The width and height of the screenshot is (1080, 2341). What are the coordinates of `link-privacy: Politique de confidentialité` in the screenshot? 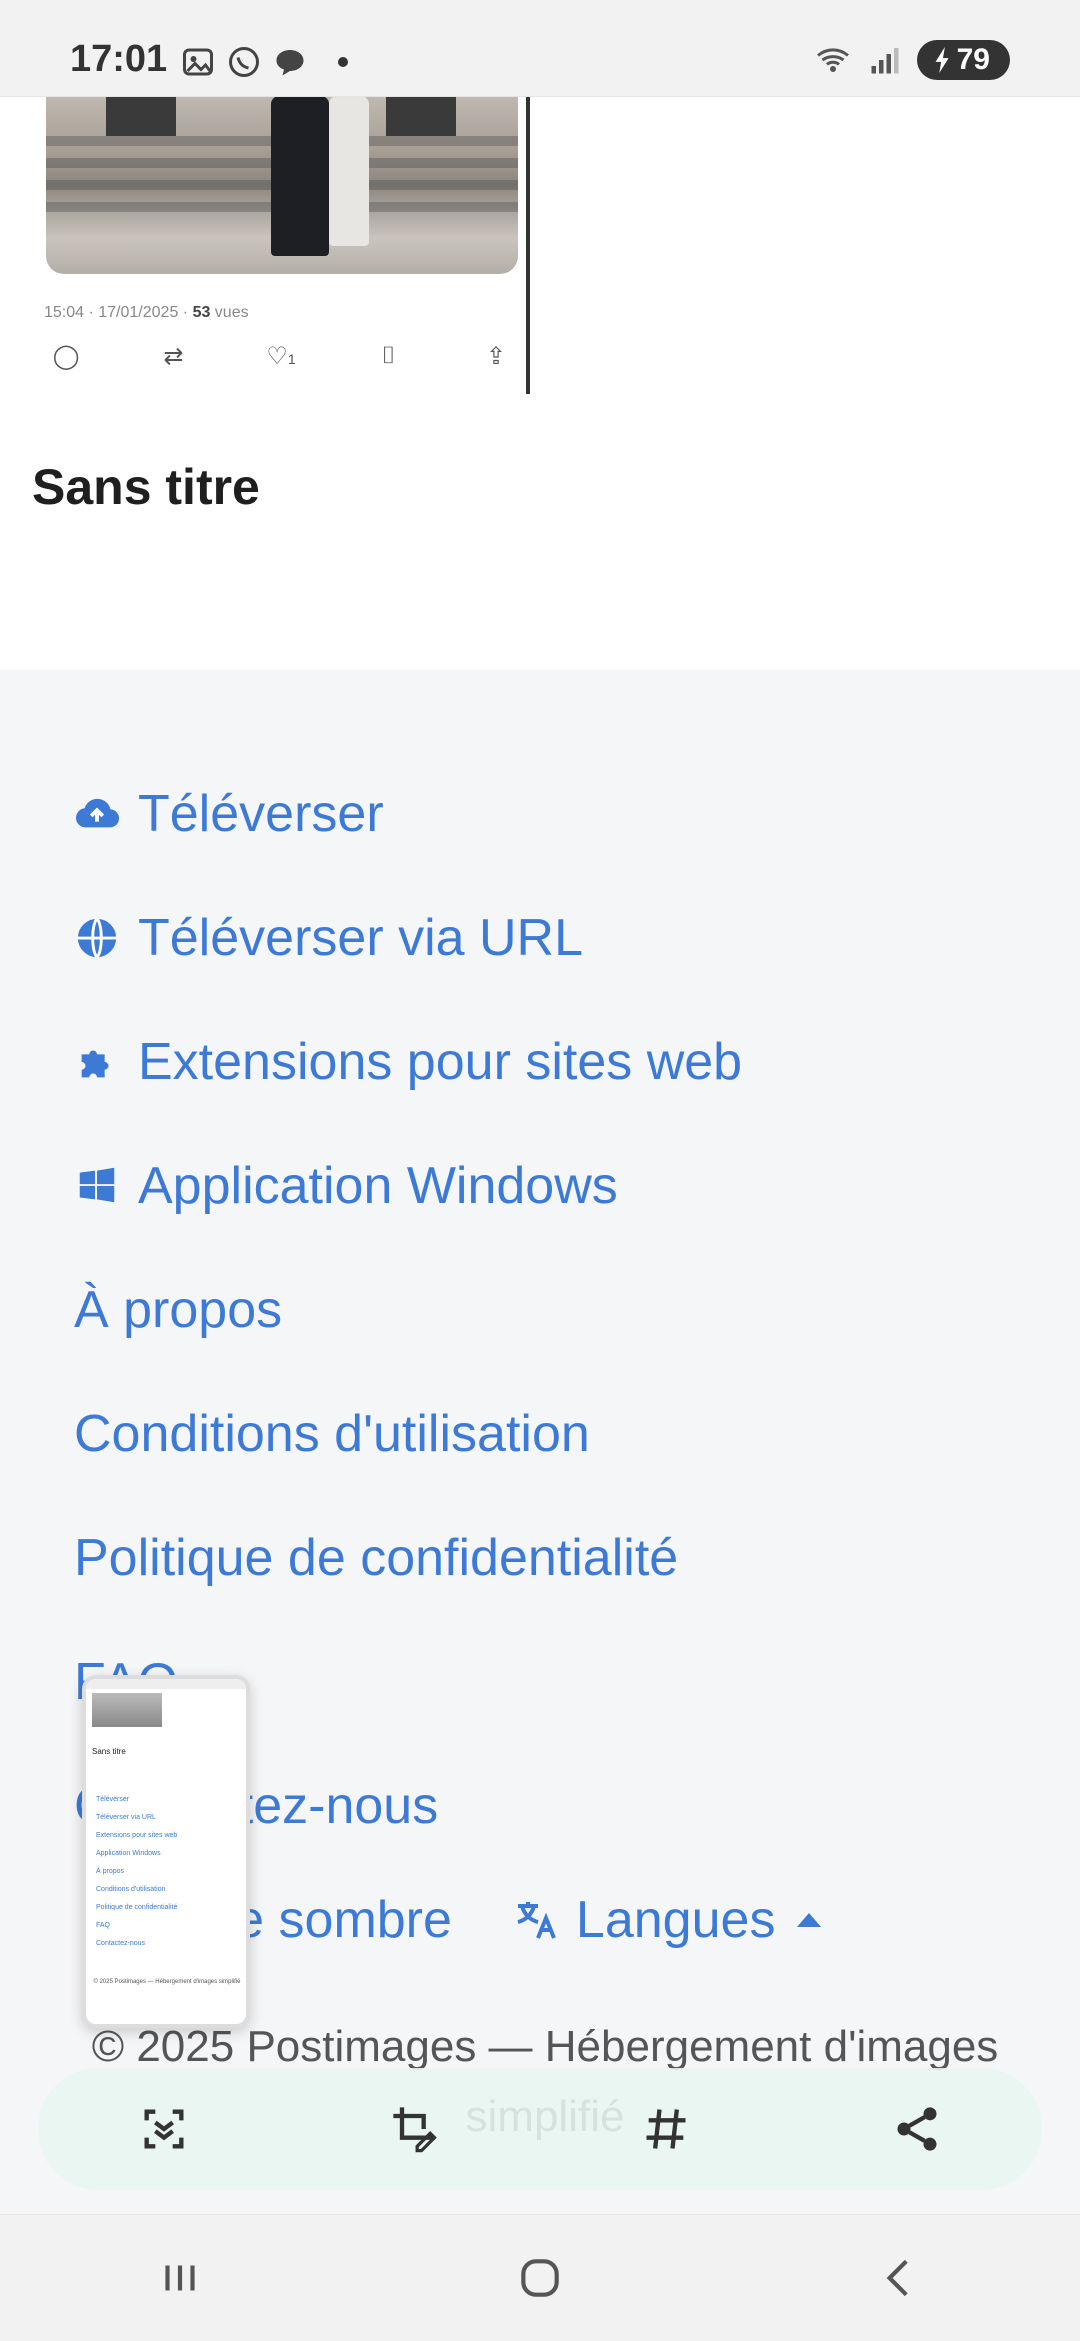 It's located at (554, 1558).